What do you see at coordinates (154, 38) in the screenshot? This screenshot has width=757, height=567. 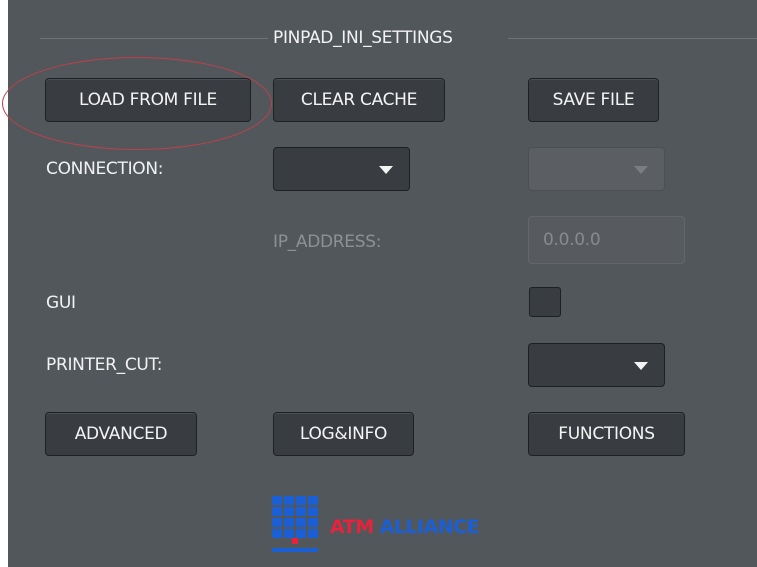 I see `group-border-left` at bounding box center [154, 38].